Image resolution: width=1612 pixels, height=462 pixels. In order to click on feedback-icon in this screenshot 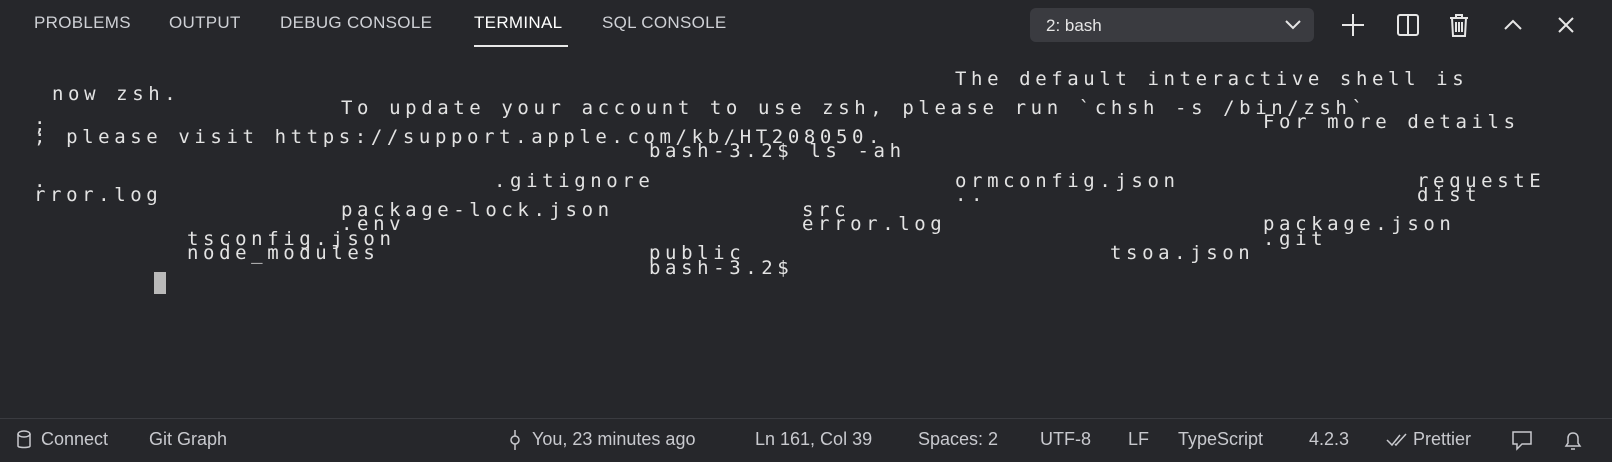, I will do `click(1522, 443)`.